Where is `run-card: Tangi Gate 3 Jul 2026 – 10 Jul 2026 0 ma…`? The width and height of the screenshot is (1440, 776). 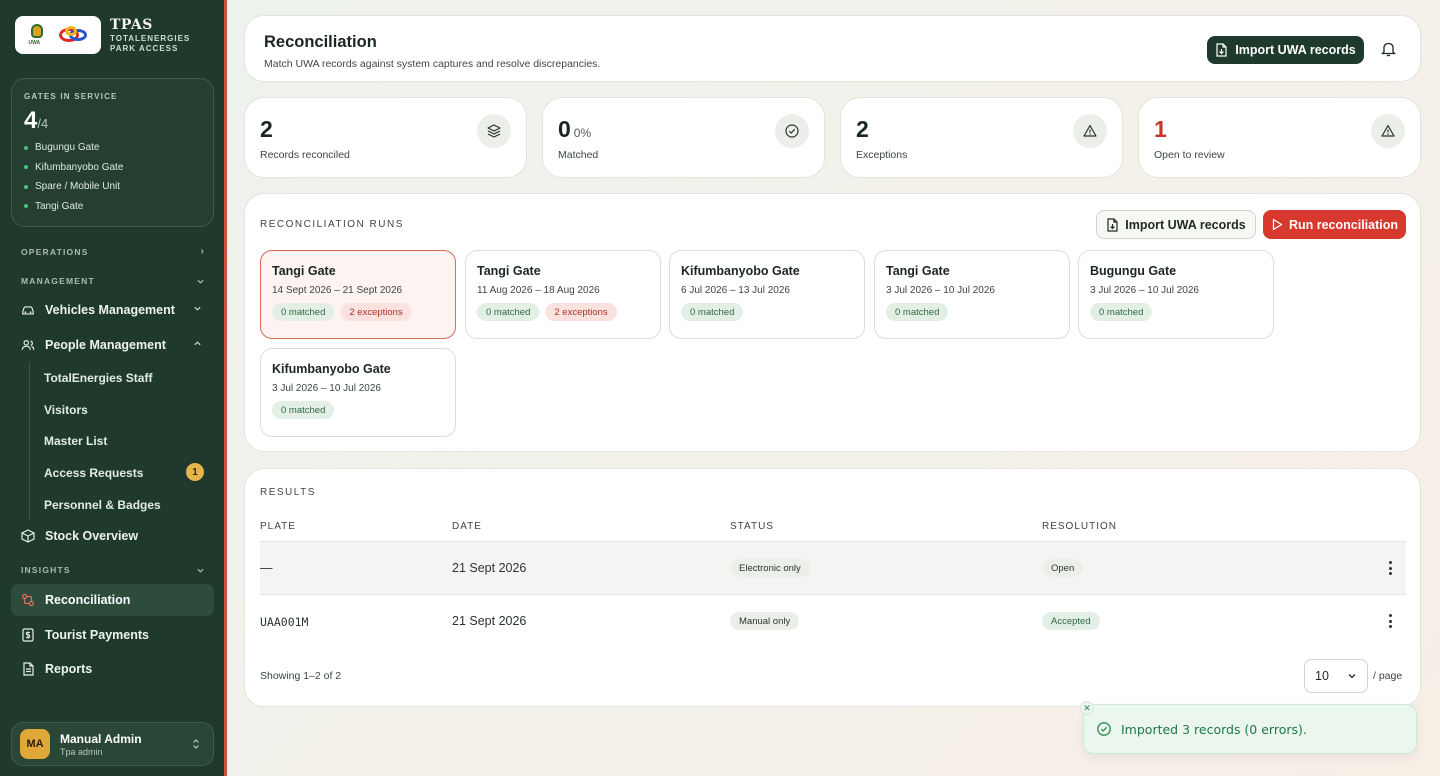
run-card: Tangi Gate 3 Jul 2026 – 10 Jul 2026 0 ma… is located at coordinates (972, 294).